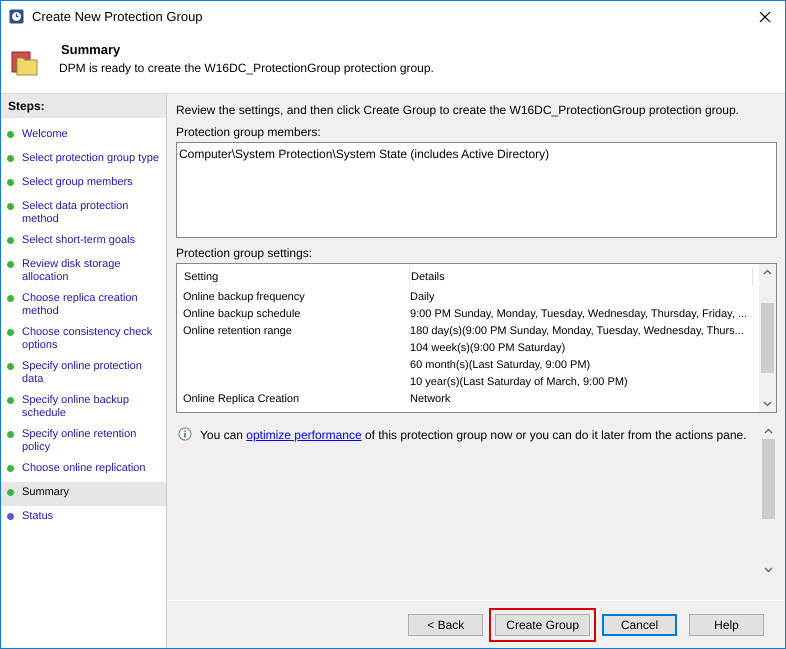 Image resolution: width=786 pixels, height=649 pixels. What do you see at coordinates (92, 213) in the screenshot?
I see `step-link: Select data protection method` at bounding box center [92, 213].